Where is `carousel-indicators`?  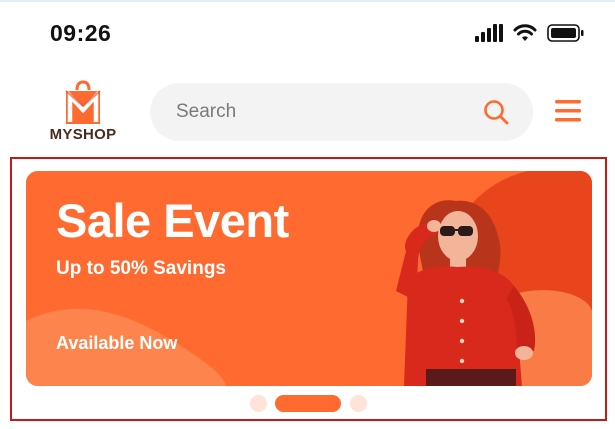
carousel-indicators is located at coordinates (307, 403).